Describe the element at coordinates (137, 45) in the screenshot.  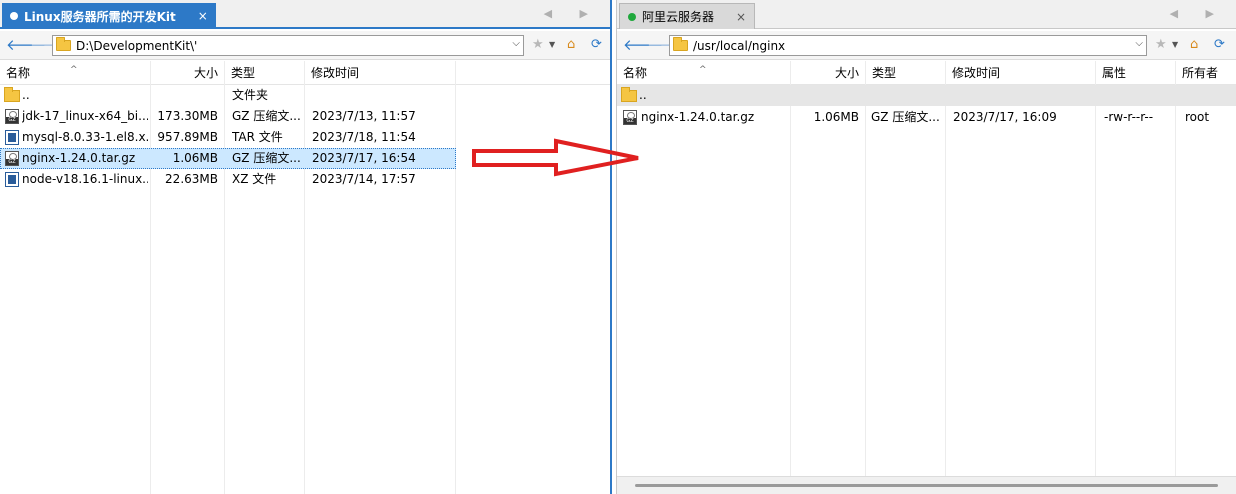
I see `local-path-text: D:\DevelopmentKit\'` at that location.